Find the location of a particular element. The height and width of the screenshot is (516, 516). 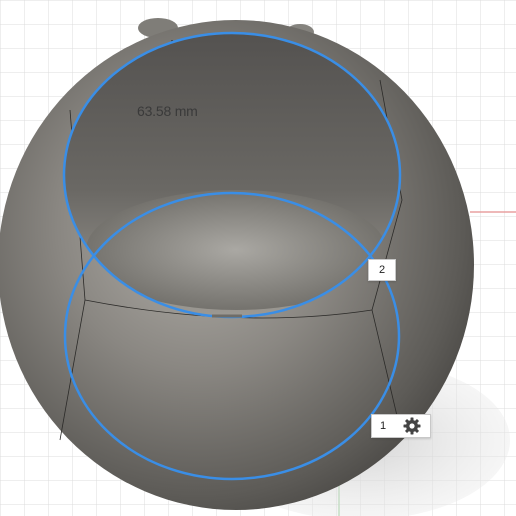

gear-icon is located at coordinates (412, 426).